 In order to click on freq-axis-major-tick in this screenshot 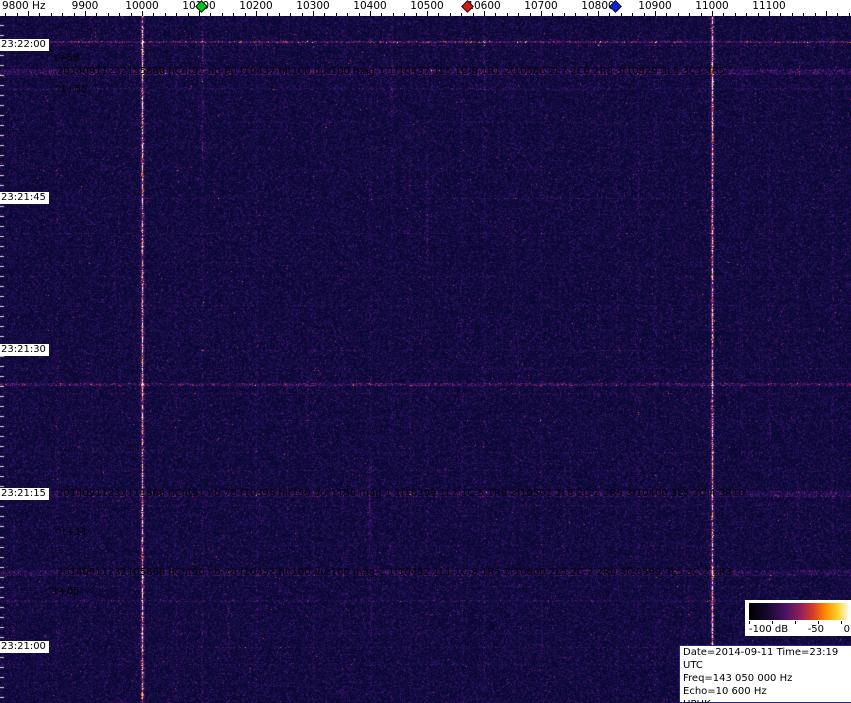, I will do `click(826, 13)`.